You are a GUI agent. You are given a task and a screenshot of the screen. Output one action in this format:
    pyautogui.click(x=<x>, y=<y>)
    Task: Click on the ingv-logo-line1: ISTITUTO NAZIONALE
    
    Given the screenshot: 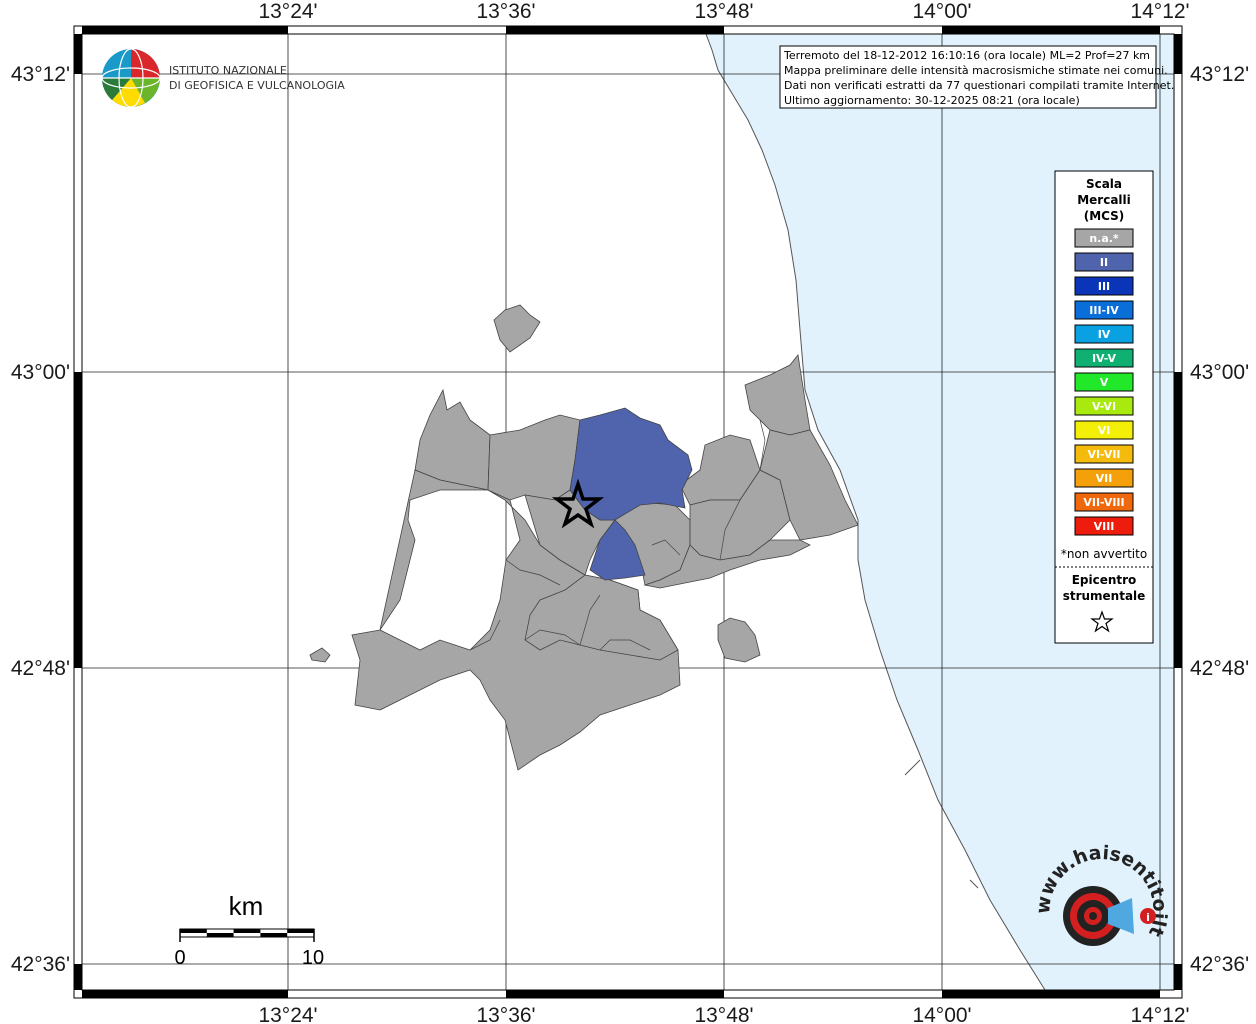 What is the action you would take?
    pyautogui.click(x=228, y=70)
    